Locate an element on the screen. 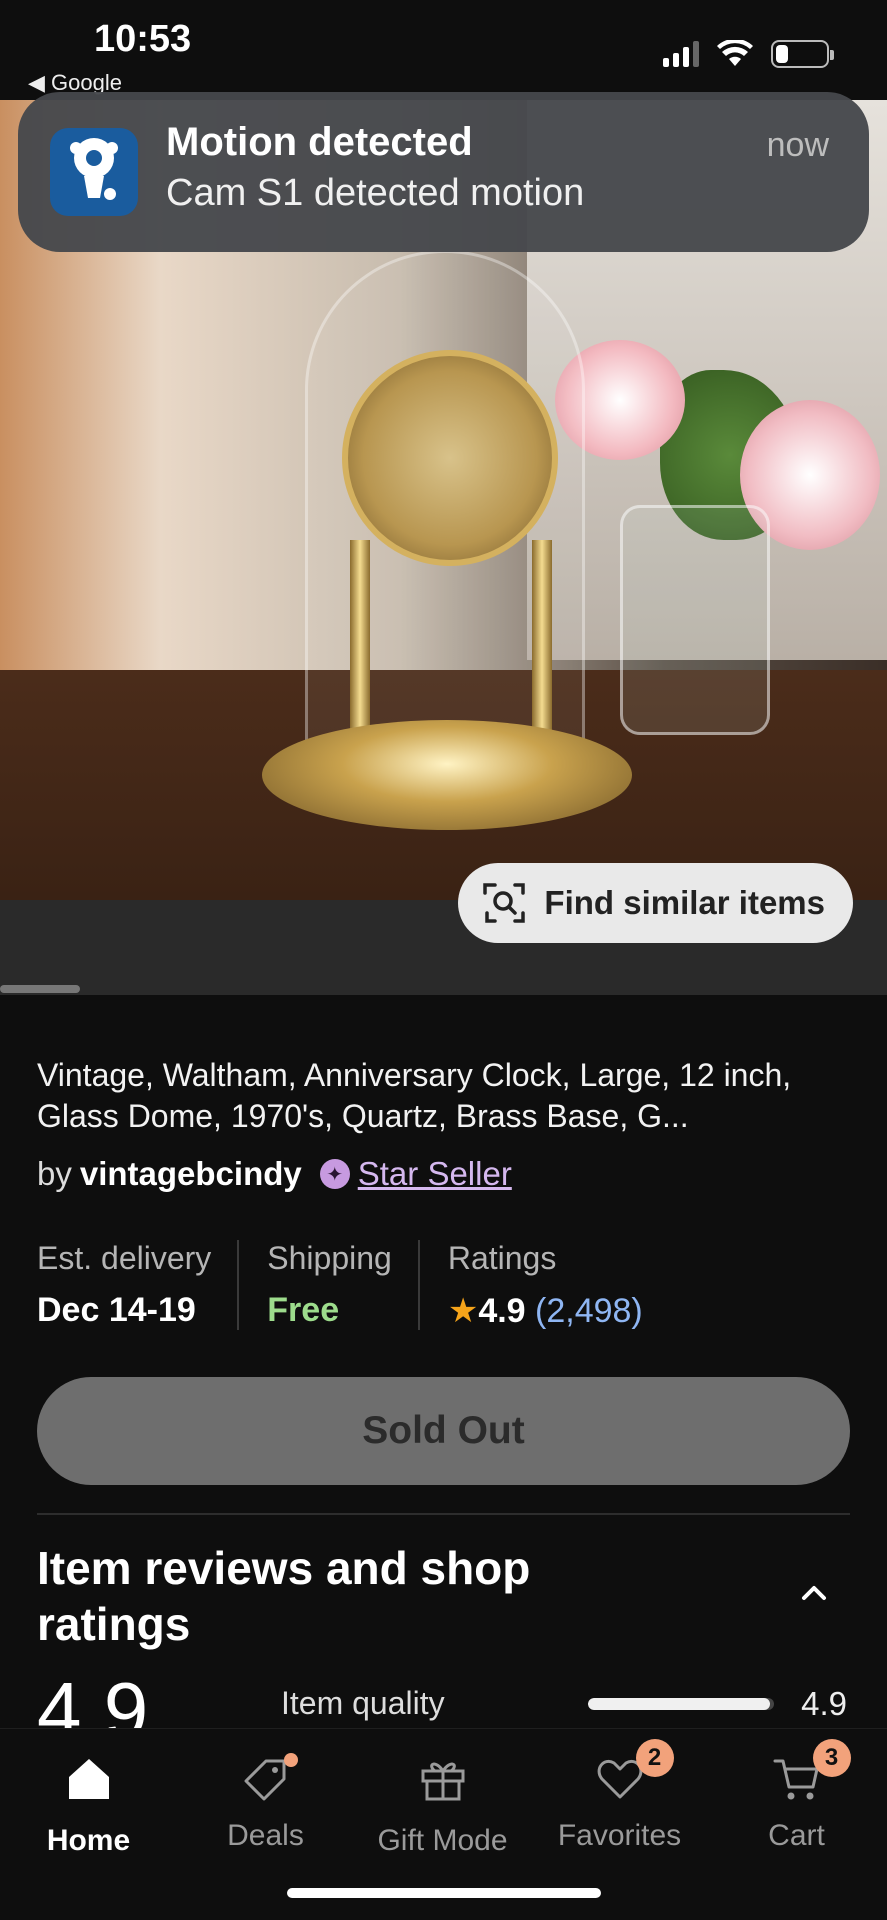  home-icon is located at coordinates (88, 1779).